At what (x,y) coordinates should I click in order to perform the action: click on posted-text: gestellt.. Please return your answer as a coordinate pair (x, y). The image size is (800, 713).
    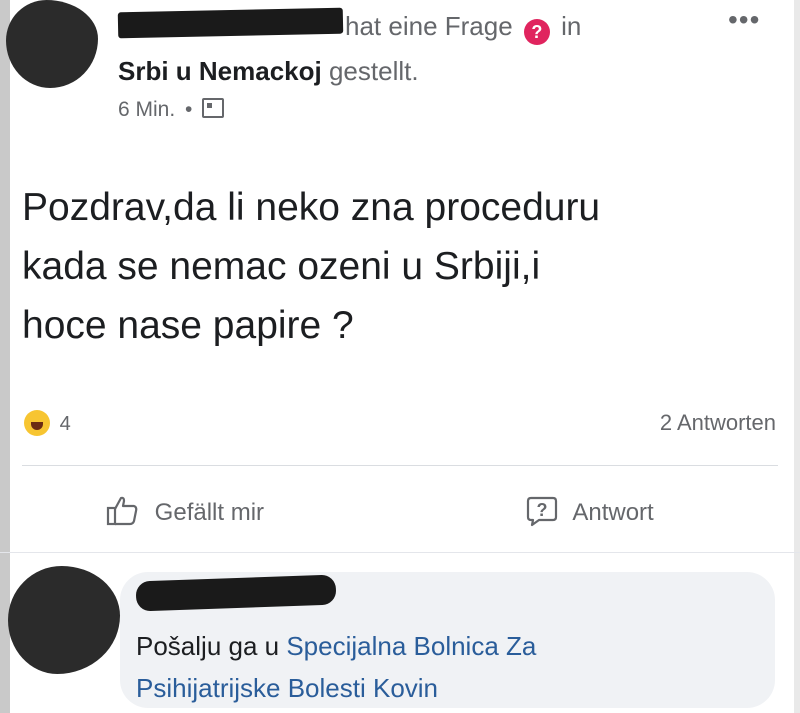
    Looking at the image, I should click on (373, 71).